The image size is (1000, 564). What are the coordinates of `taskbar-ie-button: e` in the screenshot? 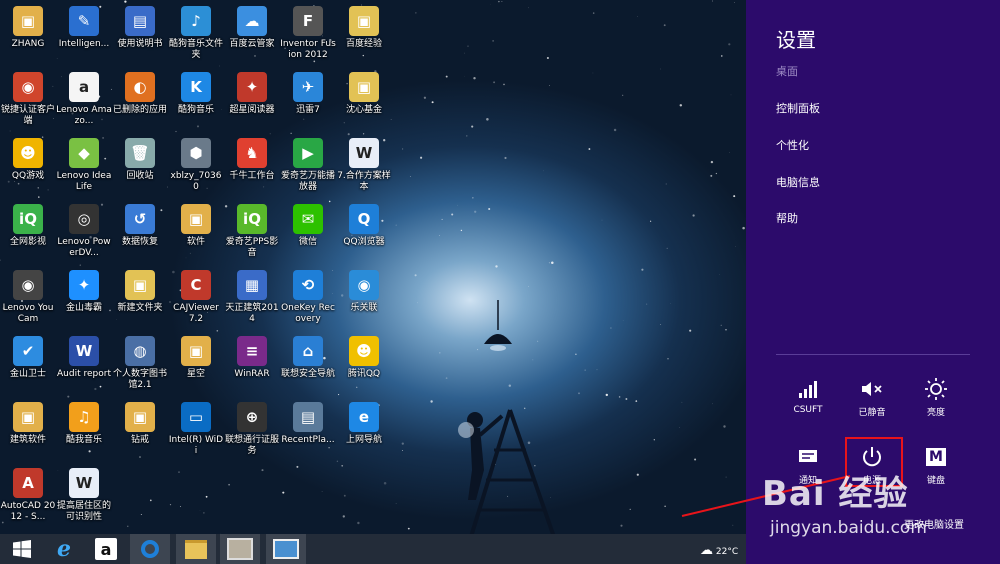 It's located at (64, 549).